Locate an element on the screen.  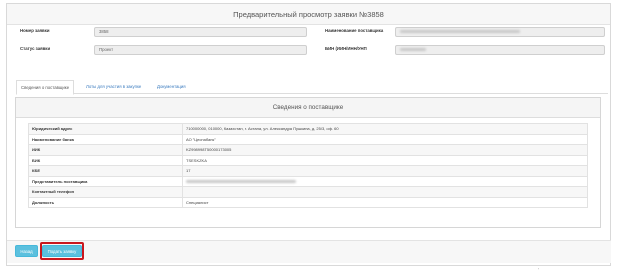
footer-bar is located at coordinates (309, 251).